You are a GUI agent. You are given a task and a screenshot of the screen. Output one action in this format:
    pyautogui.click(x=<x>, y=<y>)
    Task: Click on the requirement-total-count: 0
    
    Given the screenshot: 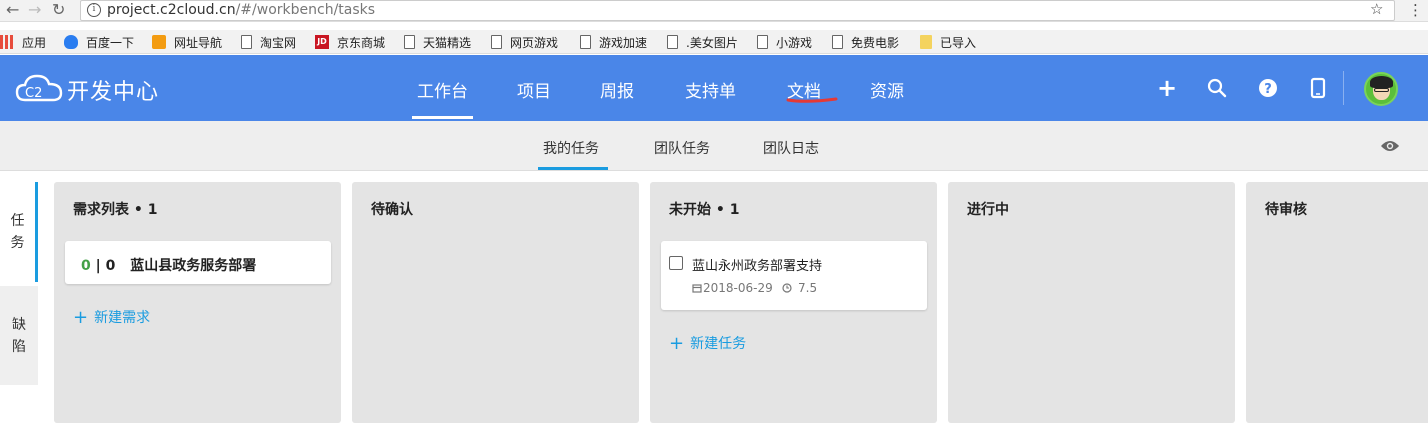 What is the action you would take?
    pyautogui.click(x=110, y=266)
    